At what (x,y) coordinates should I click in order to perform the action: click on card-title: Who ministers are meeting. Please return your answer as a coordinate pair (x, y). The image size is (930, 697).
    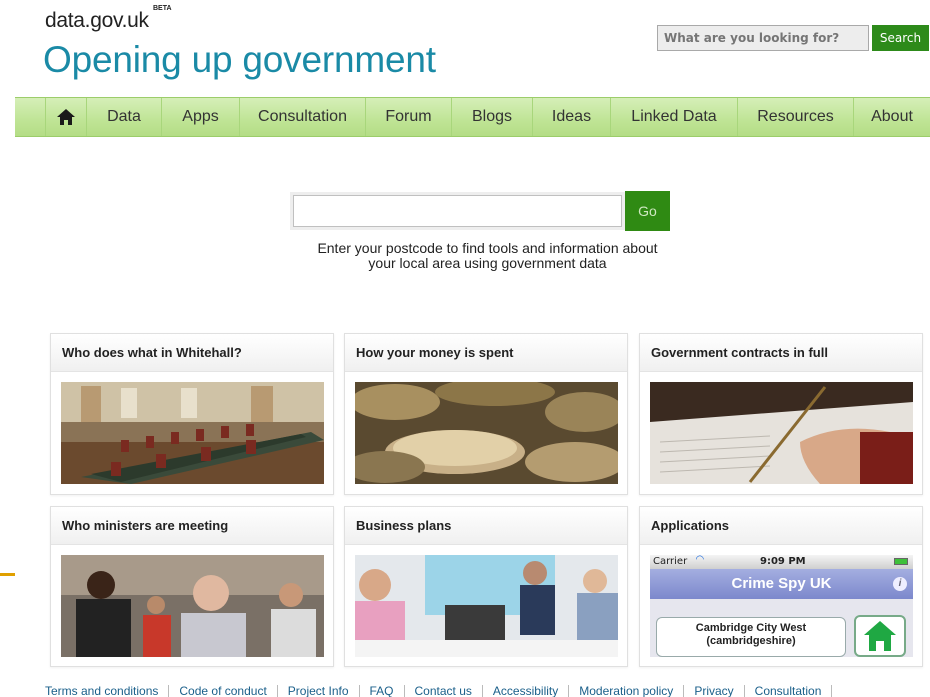
    Looking at the image, I should click on (192, 526).